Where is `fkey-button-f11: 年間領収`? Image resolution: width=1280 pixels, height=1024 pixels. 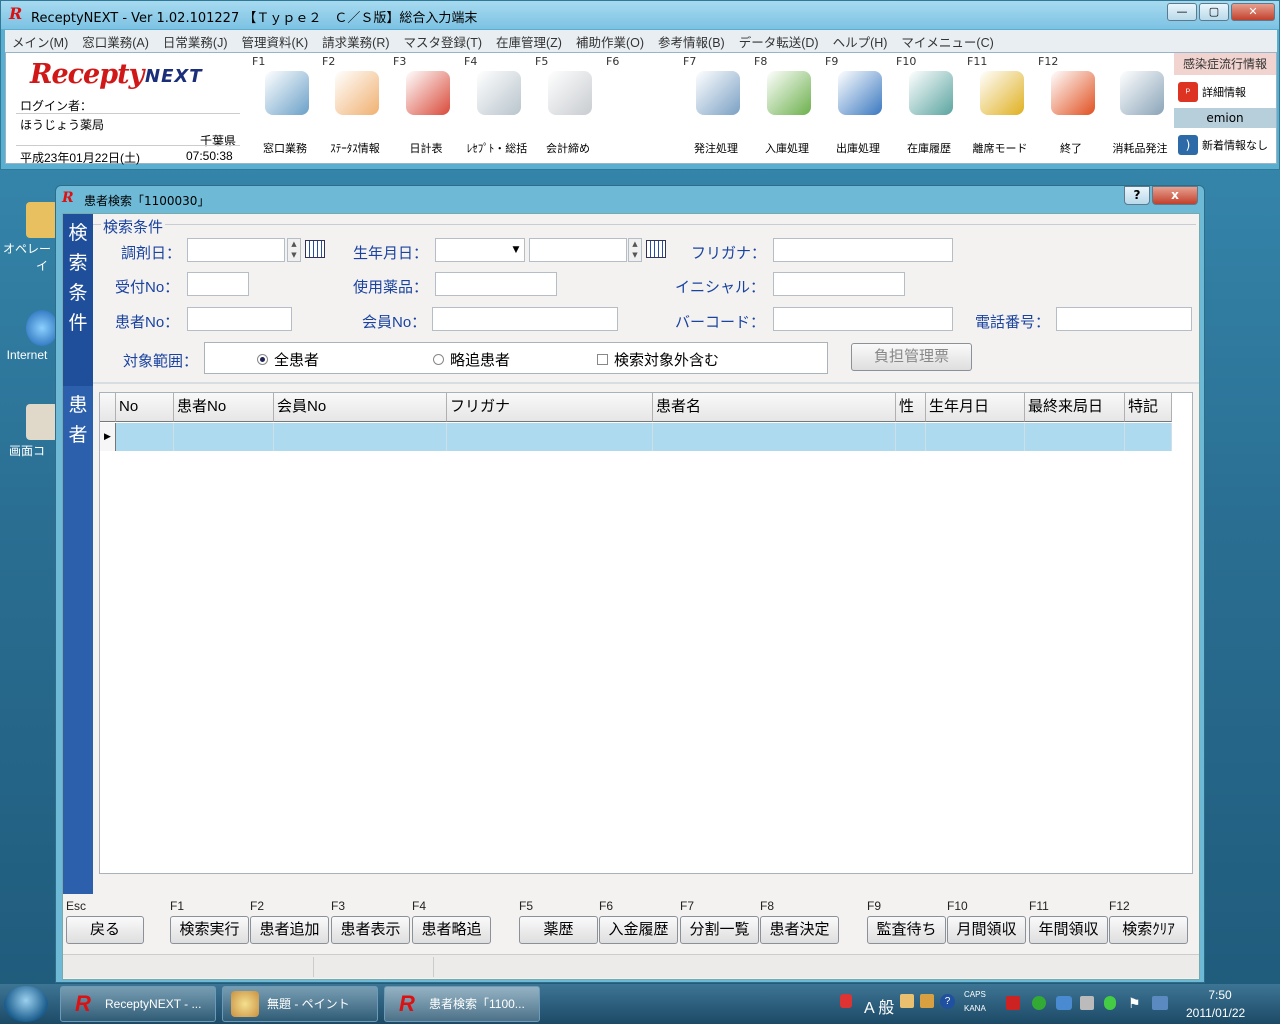
fkey-button-f11: 年間領収 is located at coordinates (1068, 930).